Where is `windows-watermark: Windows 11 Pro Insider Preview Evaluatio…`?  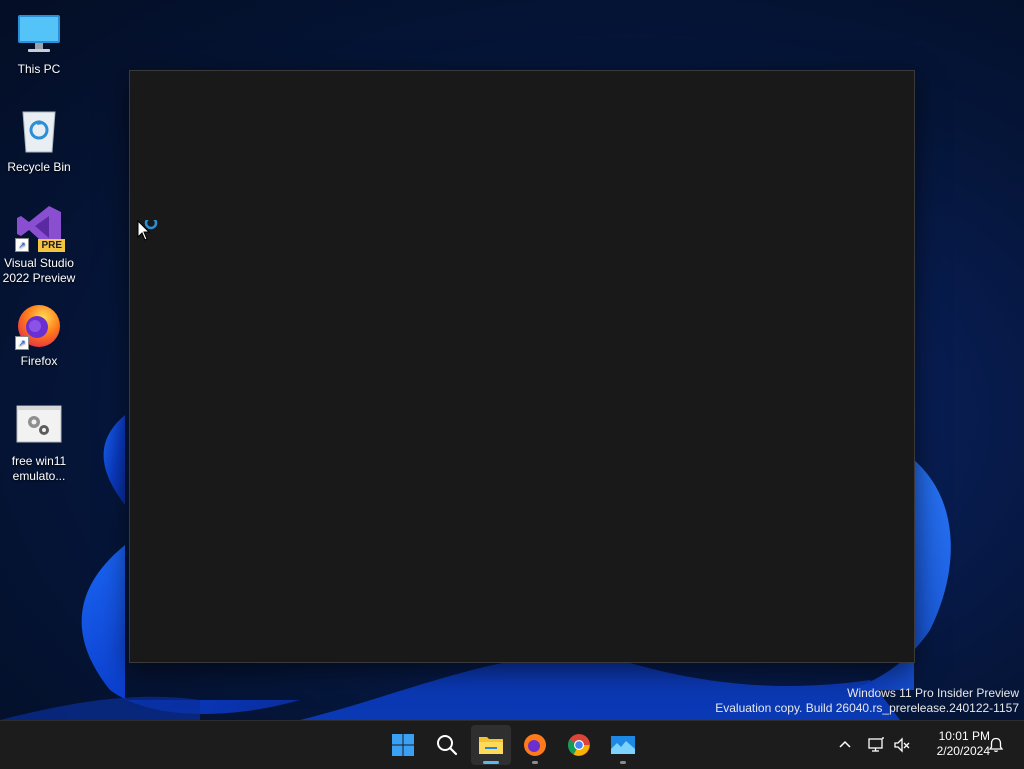
windows-watermark: Windows 11 Pro Insider Preview Evaluatio… is located at coordinates (867, 701).